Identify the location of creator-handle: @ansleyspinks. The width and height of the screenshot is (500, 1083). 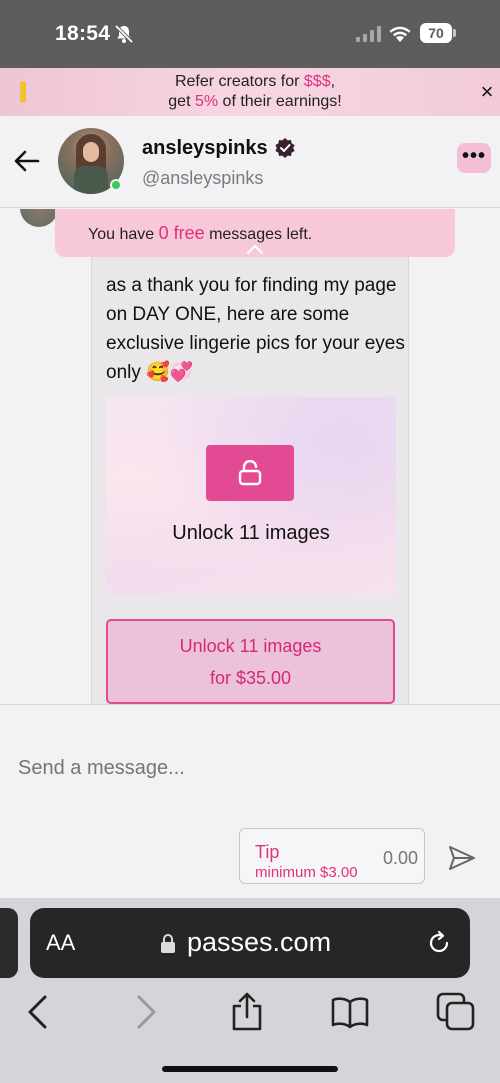
(203, 178).